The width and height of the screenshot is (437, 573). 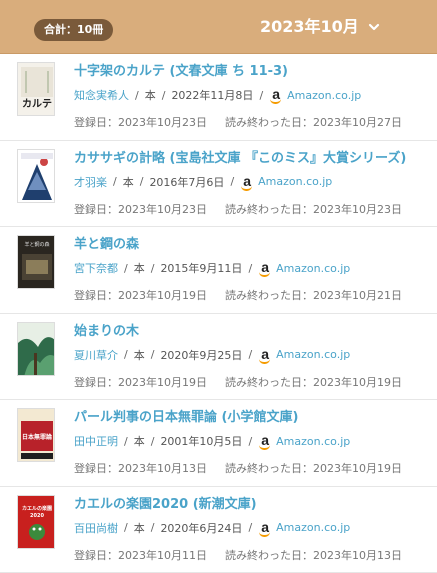 What do you see at coordinates (240, 156) in the screenshot?
I see `book-title: カササギの計略 (宝島社文庫 『このミス』大賞シリーズ)` at bounding box center [240, 156].